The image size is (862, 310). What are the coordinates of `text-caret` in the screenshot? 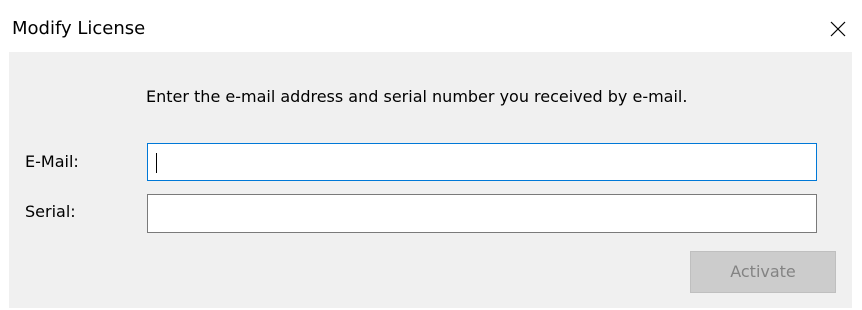 It's located at (156, 163).